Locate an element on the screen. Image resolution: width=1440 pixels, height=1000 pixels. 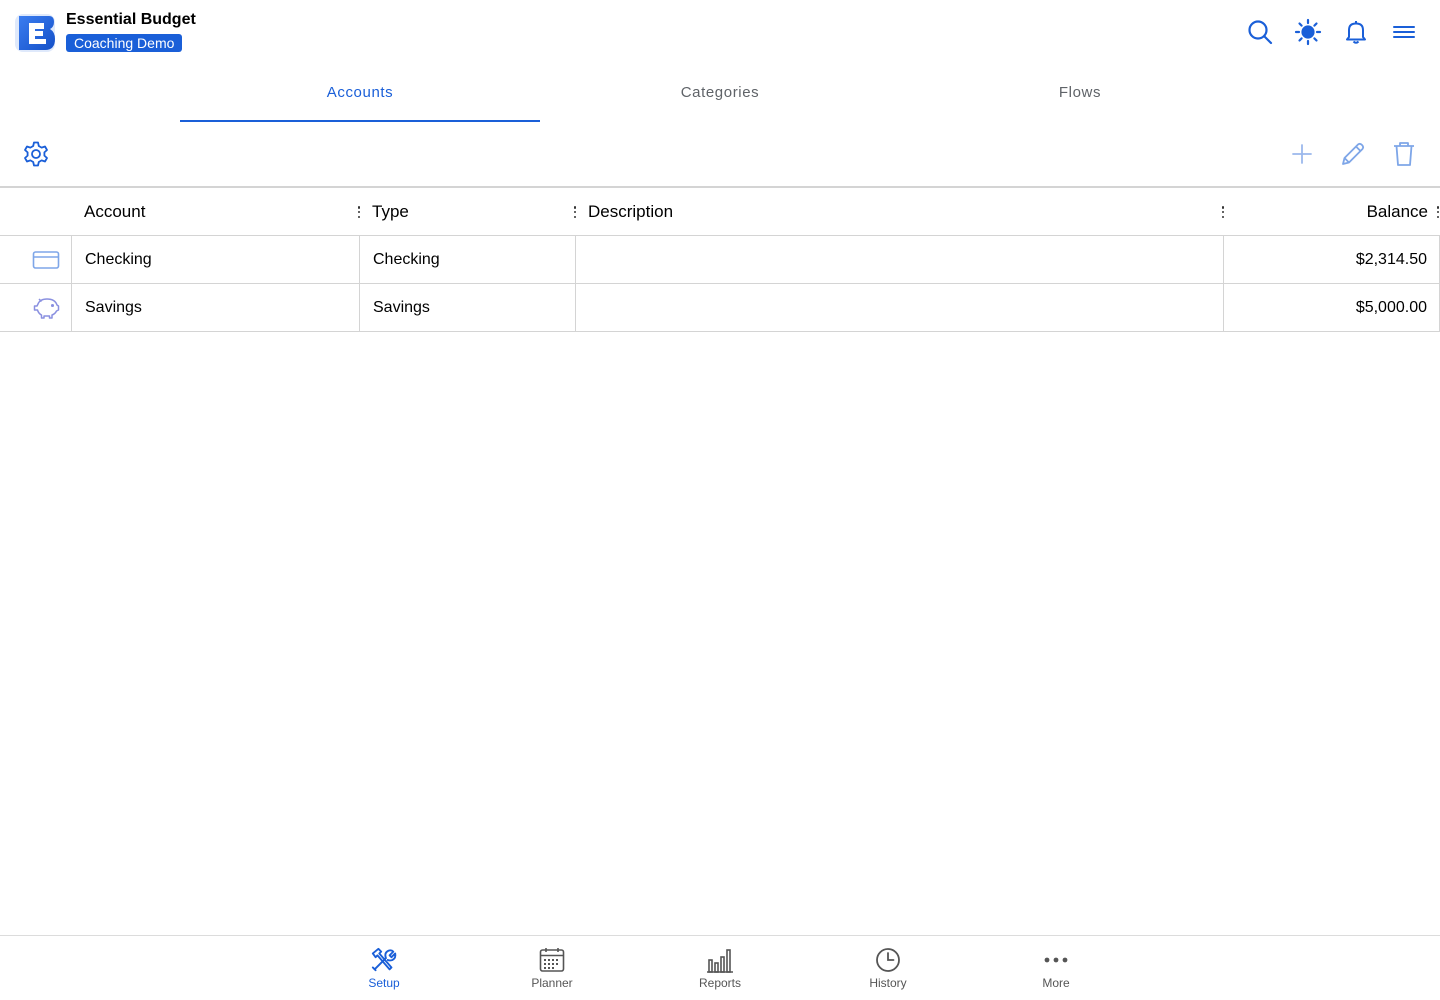
column-header-account: Account is located at coordinates (114, 211).